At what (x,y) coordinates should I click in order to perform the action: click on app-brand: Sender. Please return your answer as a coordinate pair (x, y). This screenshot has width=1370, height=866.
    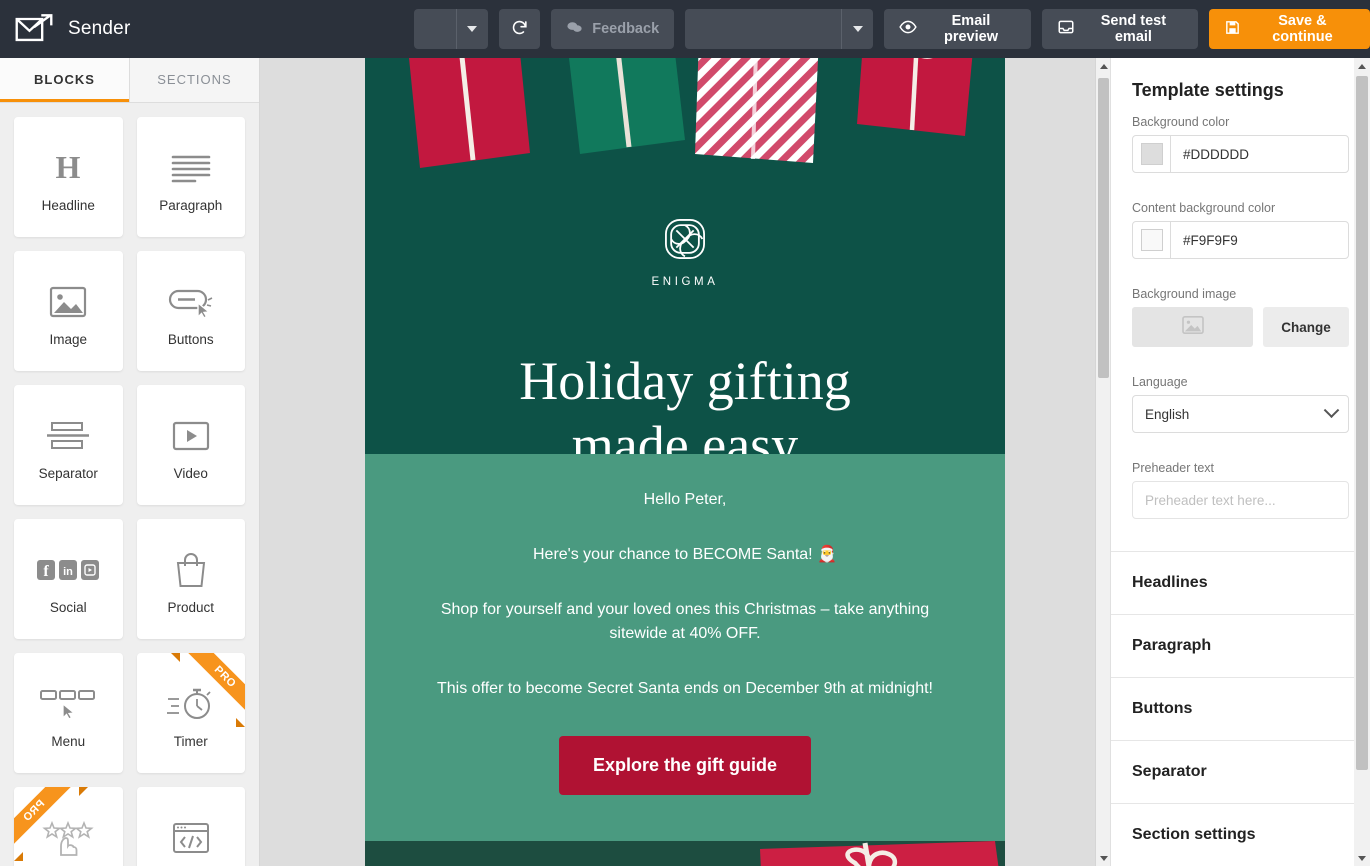
    Looking at the image, I should click on (200, 29).